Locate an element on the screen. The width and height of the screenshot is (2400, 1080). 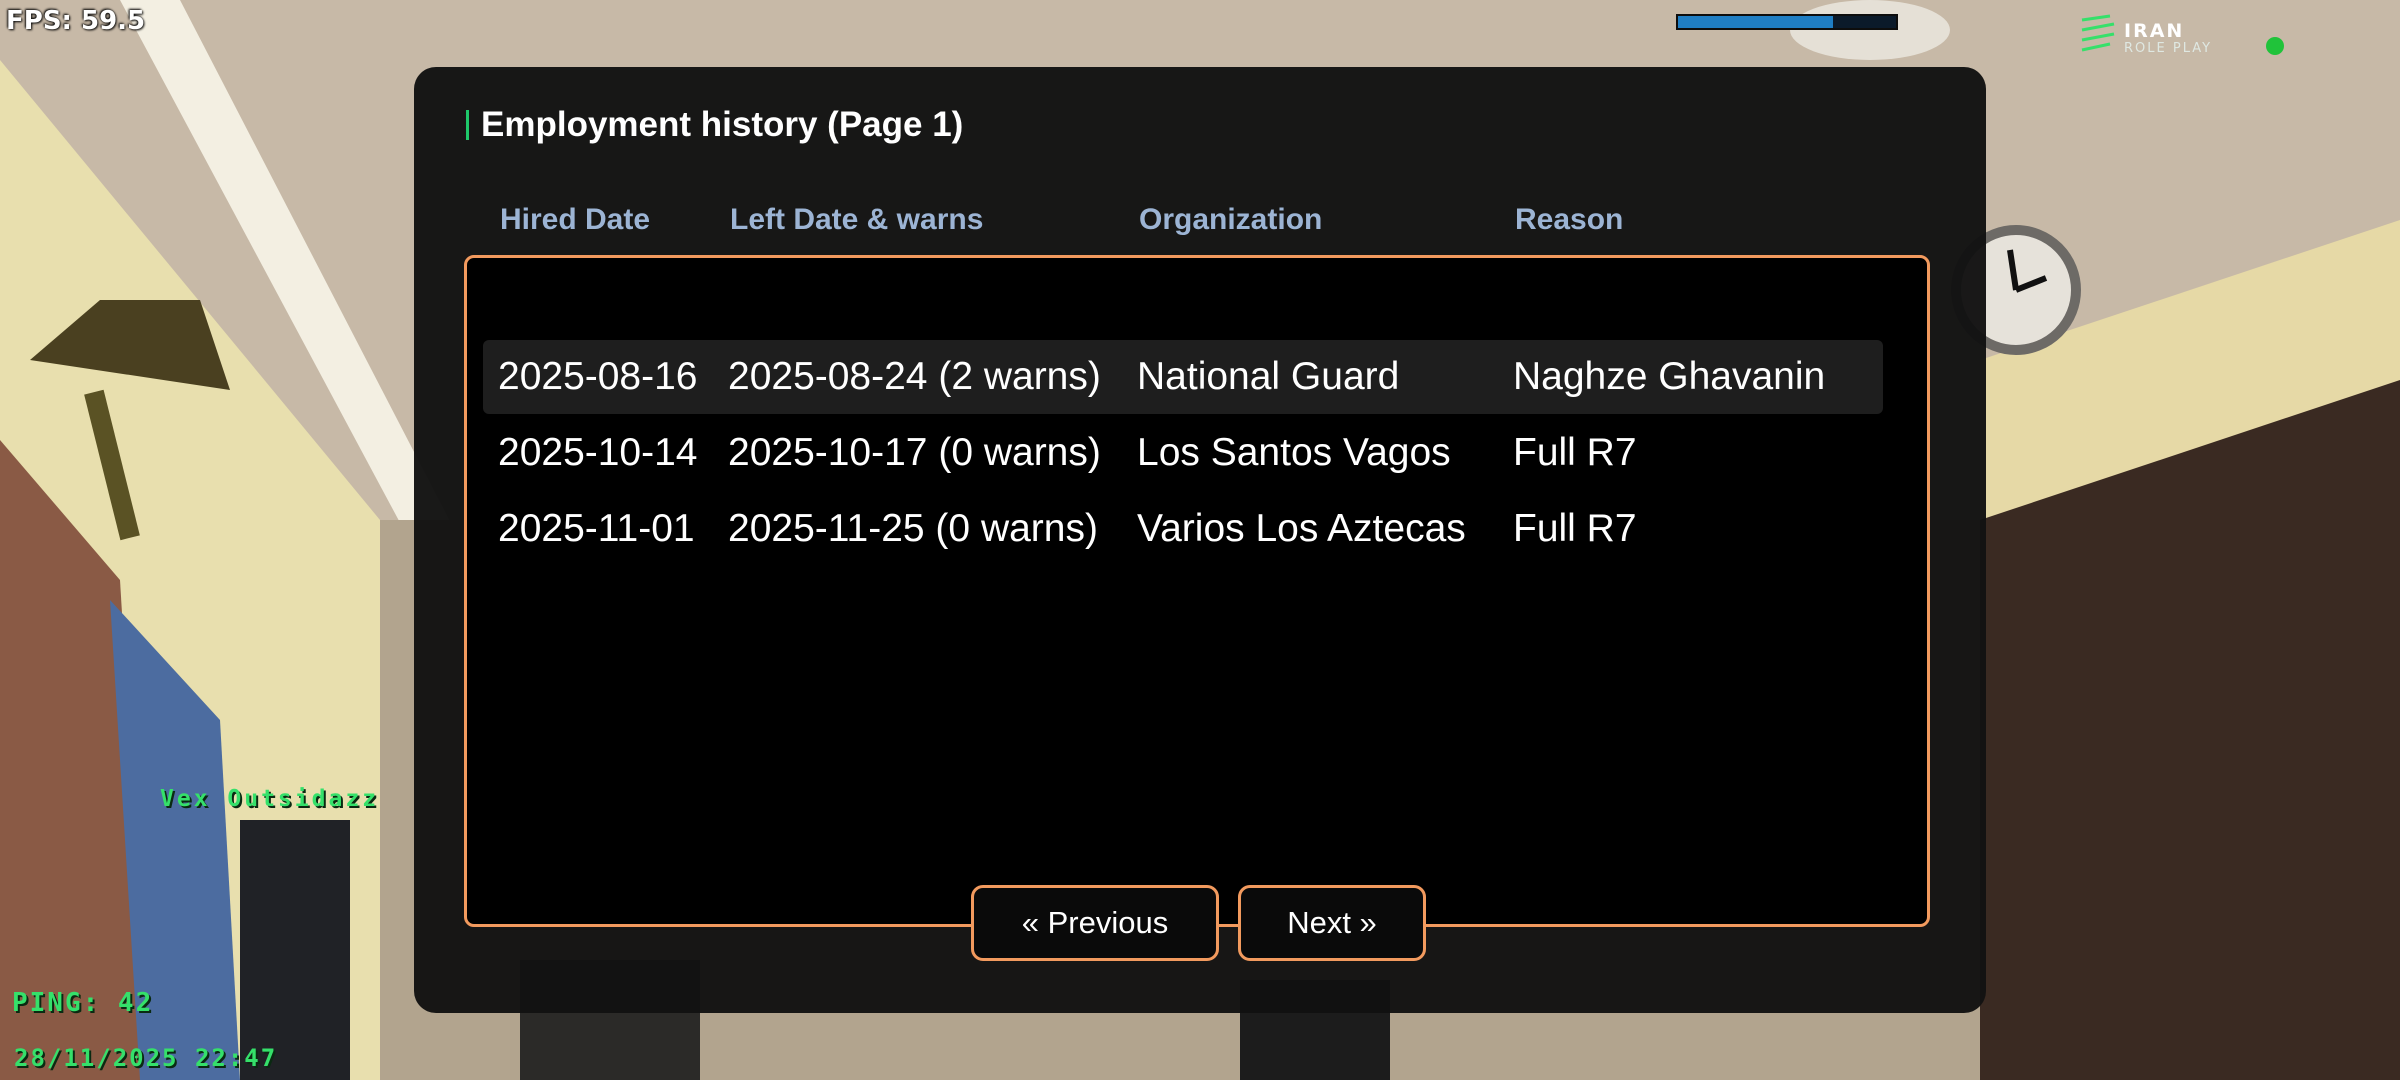
status-dot-icon is located at coordinates (2275, 46).